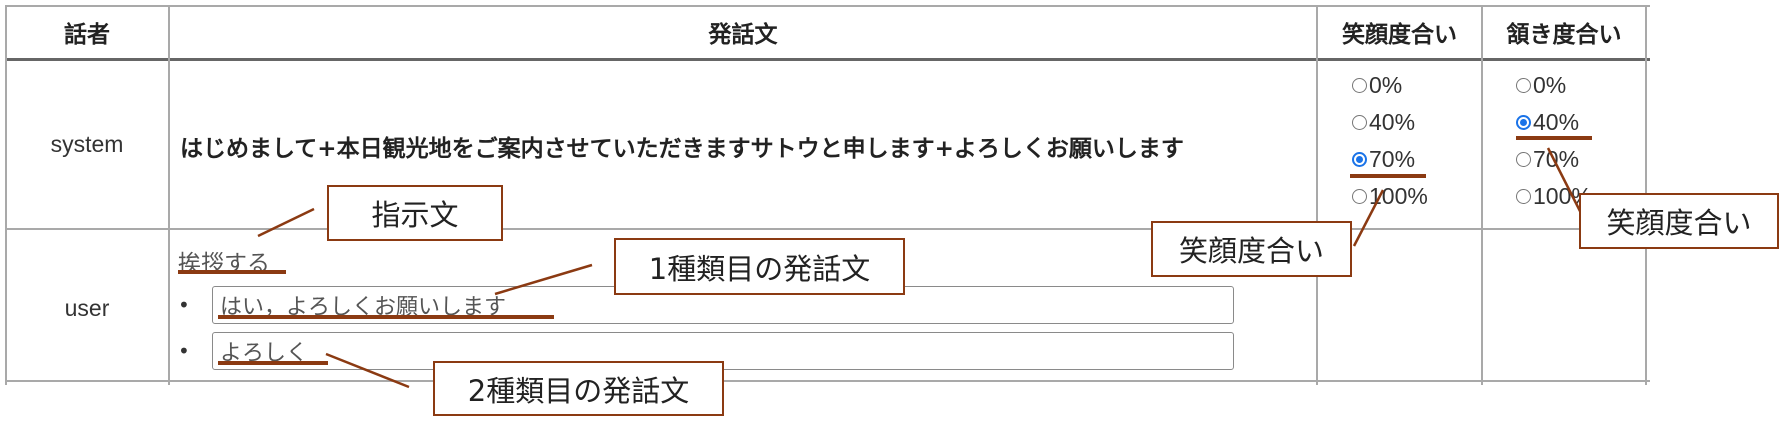  I want to click on smile-option-70: 70%, so click(1383, 159).